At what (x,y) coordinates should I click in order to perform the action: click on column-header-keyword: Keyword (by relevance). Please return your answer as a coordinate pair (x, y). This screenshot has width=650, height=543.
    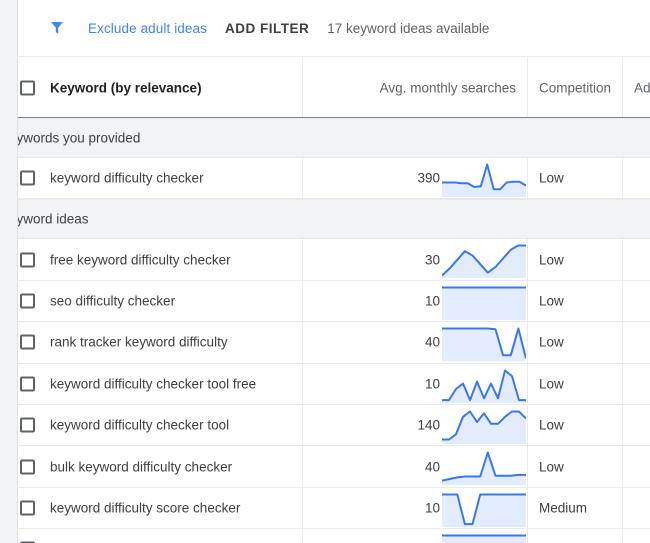
    Looking at the image, I should click on (175, 87).